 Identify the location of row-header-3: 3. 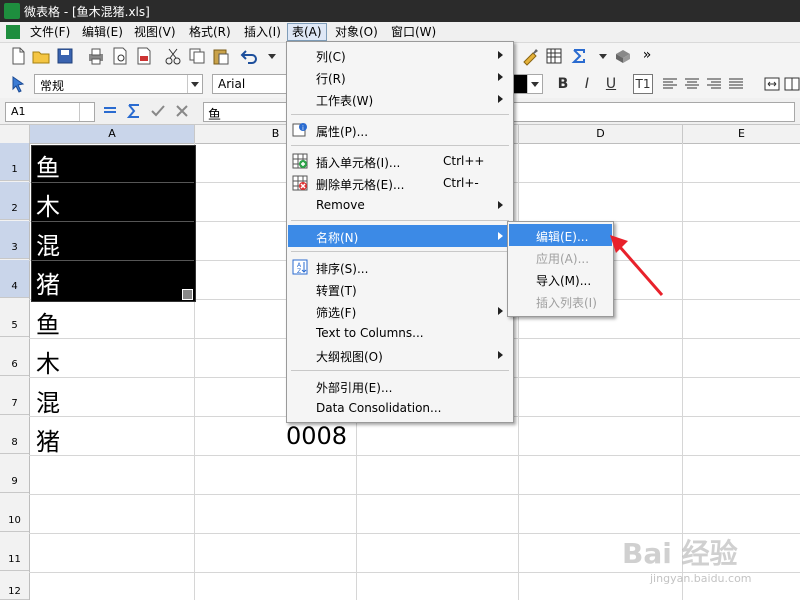
(14, 240).